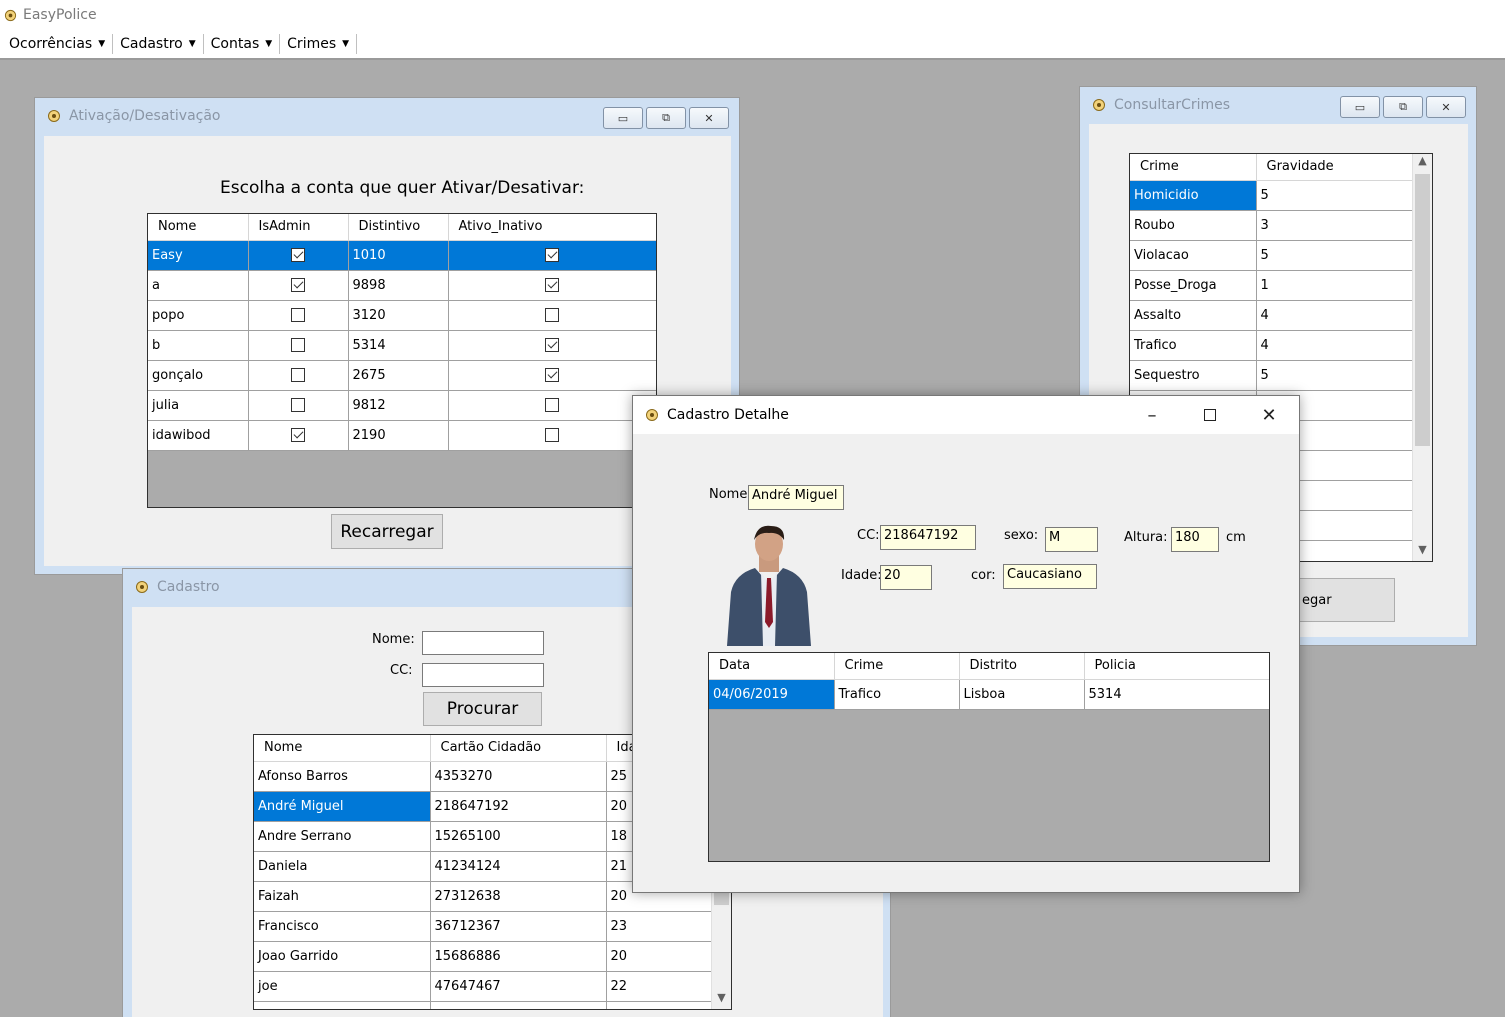 This screenshot has width=1505, height=1017. I want to click on table-row: a 9898, so click(402, 285).